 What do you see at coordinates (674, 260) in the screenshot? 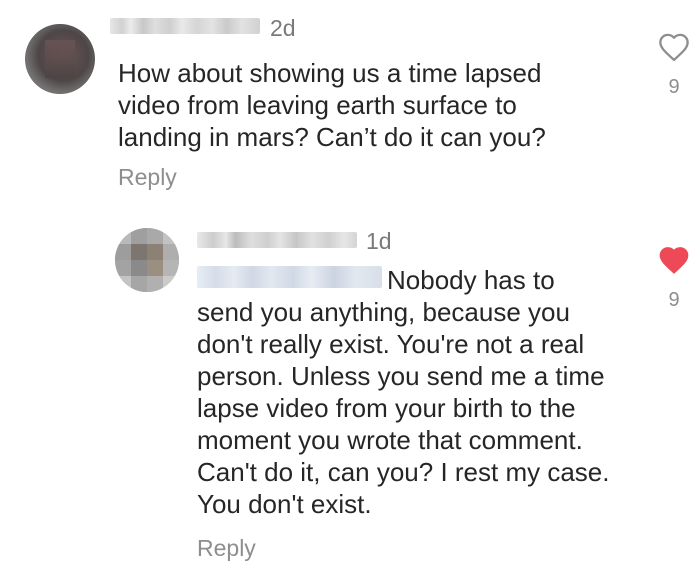
I see `heart-filled-icon` at bounding box center [674, 260].